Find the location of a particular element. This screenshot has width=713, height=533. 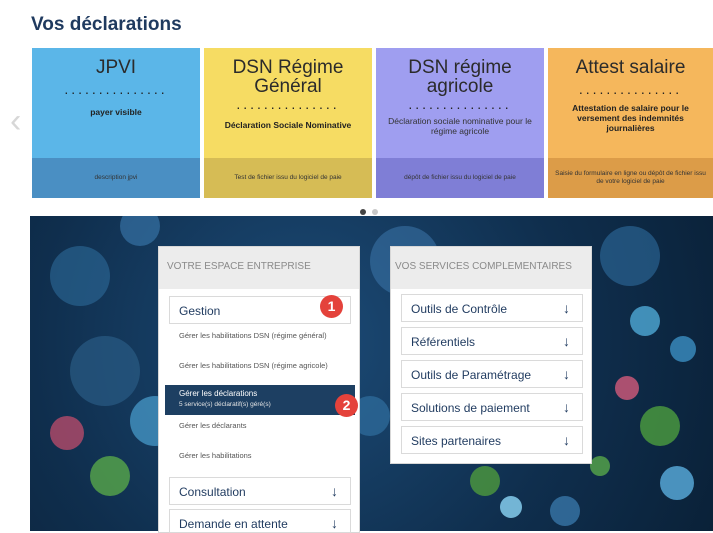

service-label: Outils de Contrôle is located at coordinates (459, 309).